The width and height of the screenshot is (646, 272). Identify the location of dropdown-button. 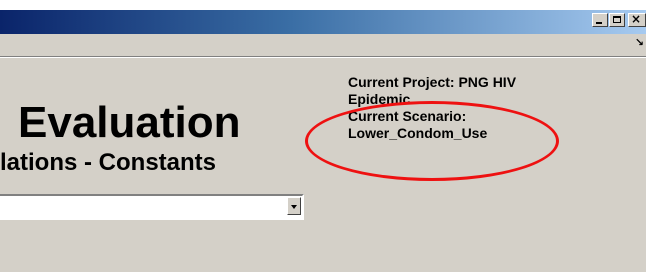
(294, 206).